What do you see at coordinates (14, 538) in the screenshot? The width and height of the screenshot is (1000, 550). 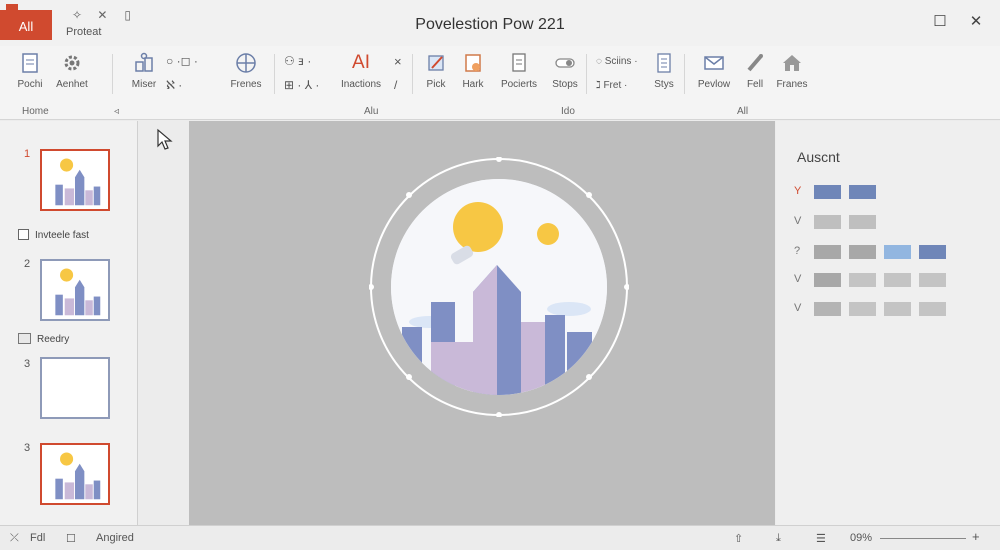 I see `fit-slide-icon: ⤫` at bounding box center [14, 538].